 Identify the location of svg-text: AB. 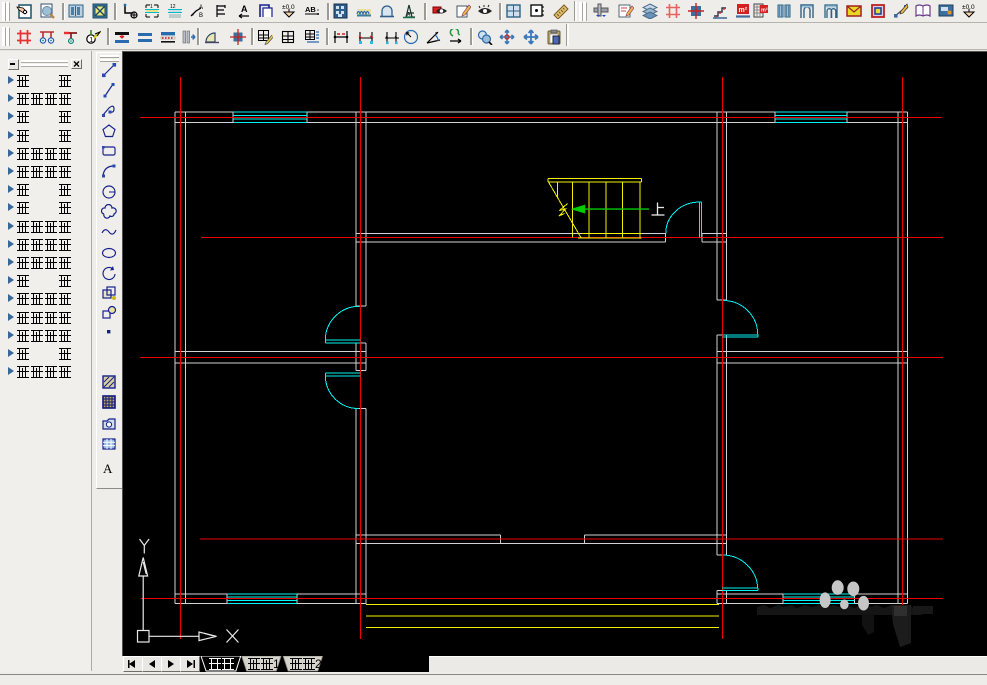
(310, 9).